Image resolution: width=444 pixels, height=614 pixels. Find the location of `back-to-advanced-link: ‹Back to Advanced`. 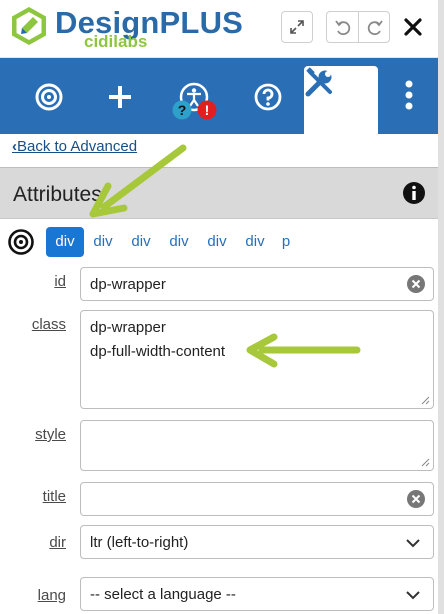

back-to-advanced-link: ‹Back to Advanced is located at coordinates (74, 146).